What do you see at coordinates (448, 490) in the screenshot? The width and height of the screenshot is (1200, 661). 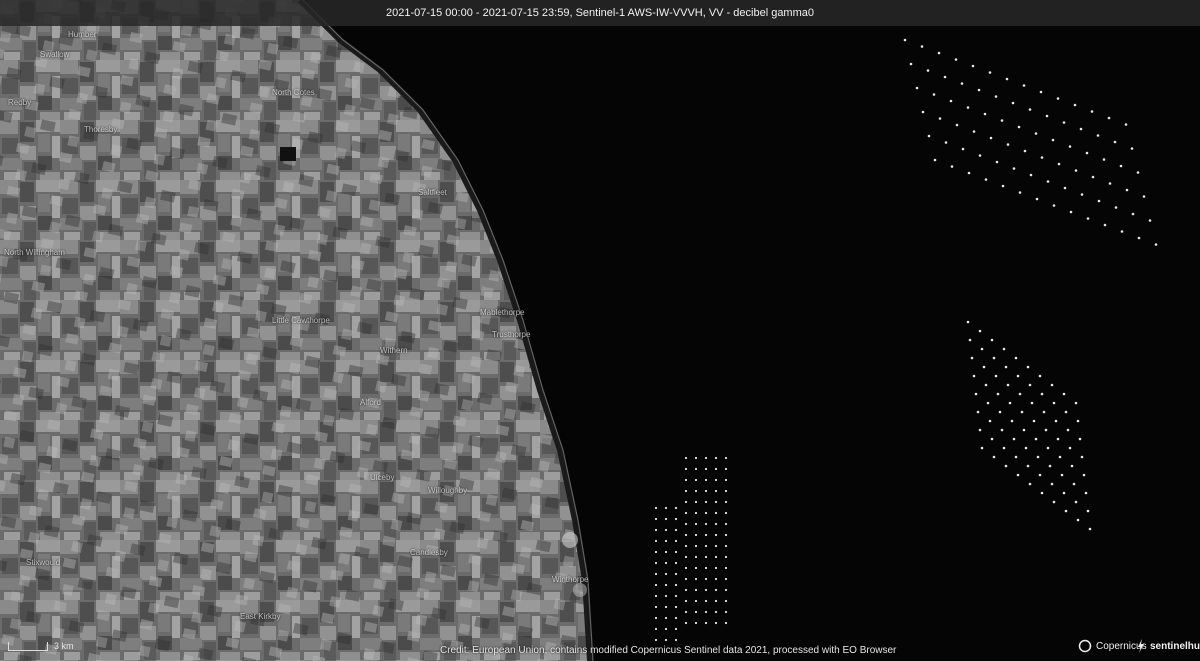 I see `place-label: Willoughby` at bounding box center [448, 490].